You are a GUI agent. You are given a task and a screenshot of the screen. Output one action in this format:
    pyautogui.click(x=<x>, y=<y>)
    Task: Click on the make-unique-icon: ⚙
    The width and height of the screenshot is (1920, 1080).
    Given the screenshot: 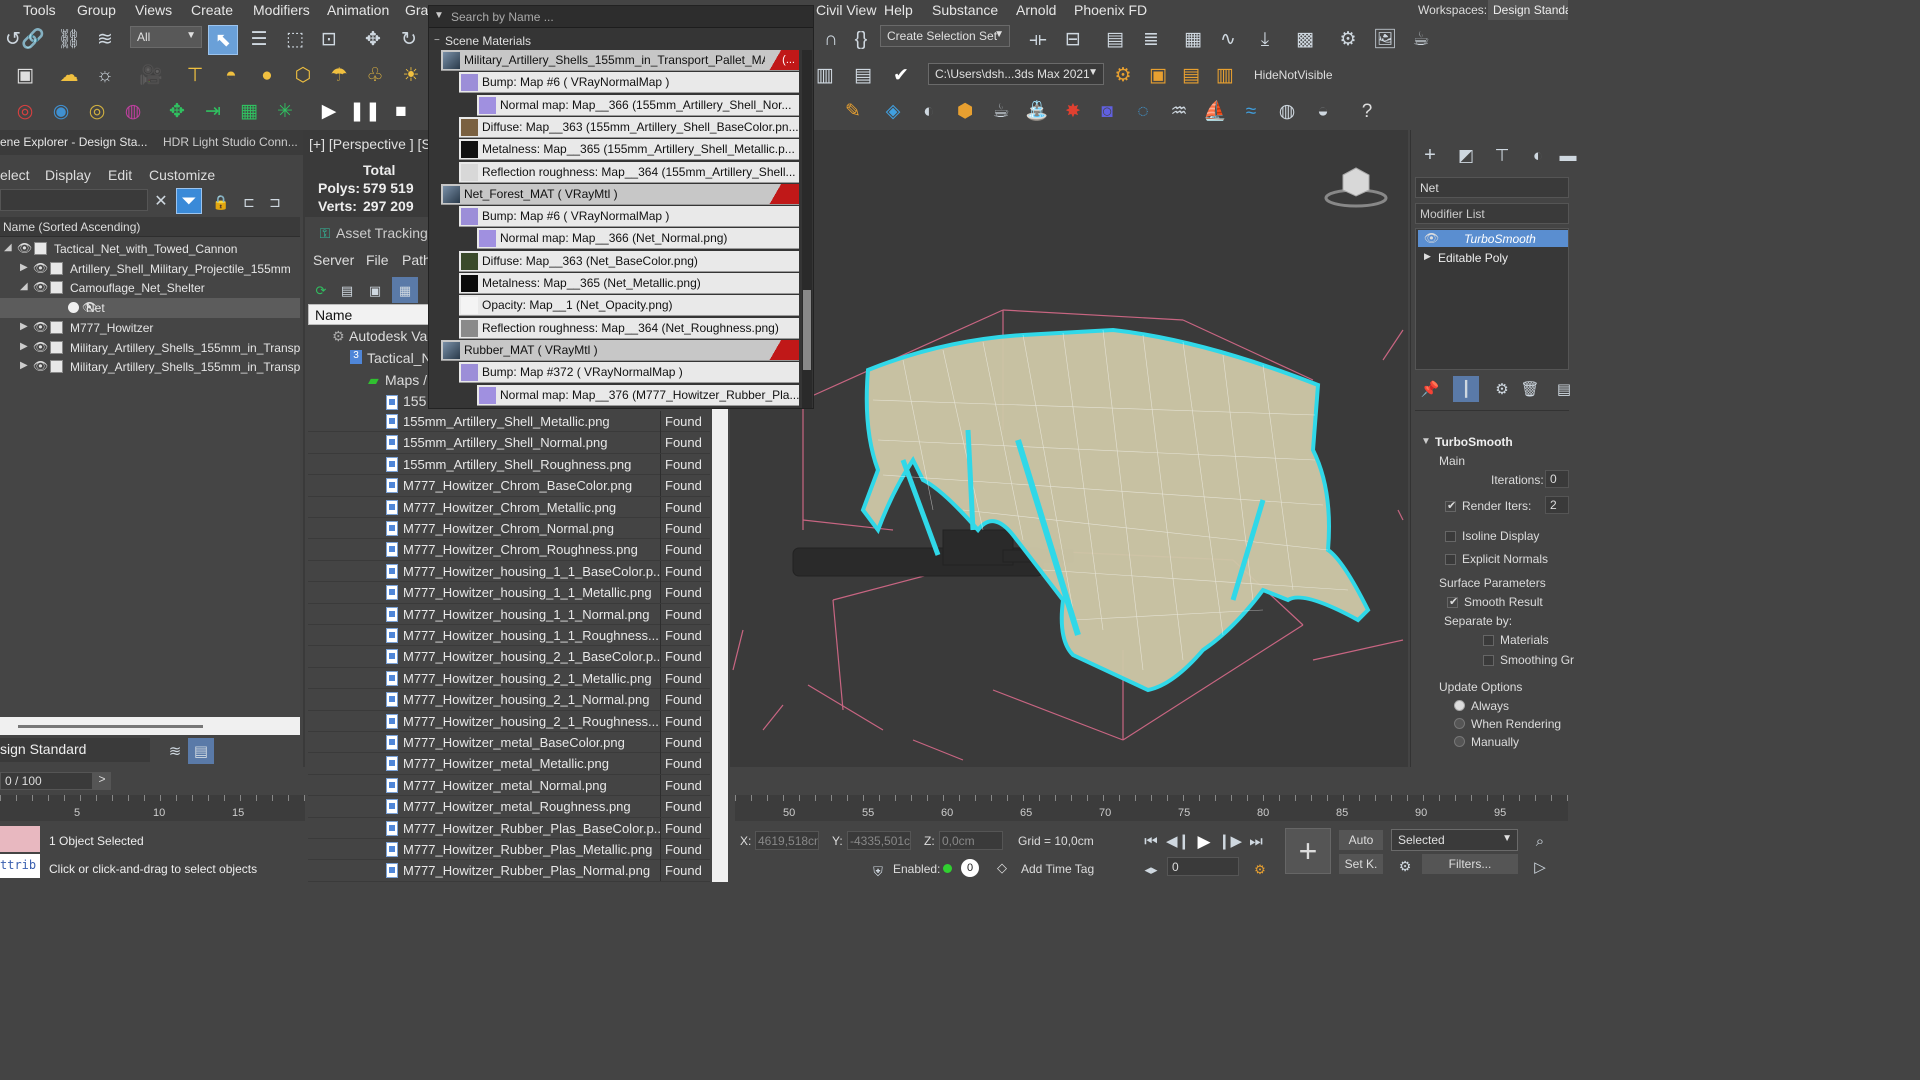 What is the action you would take?
    pyautogui.click(x=1502, y=389)
    